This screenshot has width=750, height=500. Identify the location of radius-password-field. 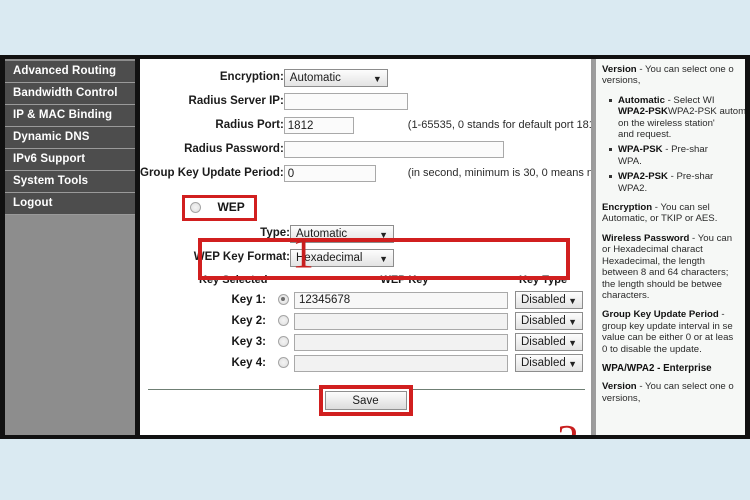
(437, 149).